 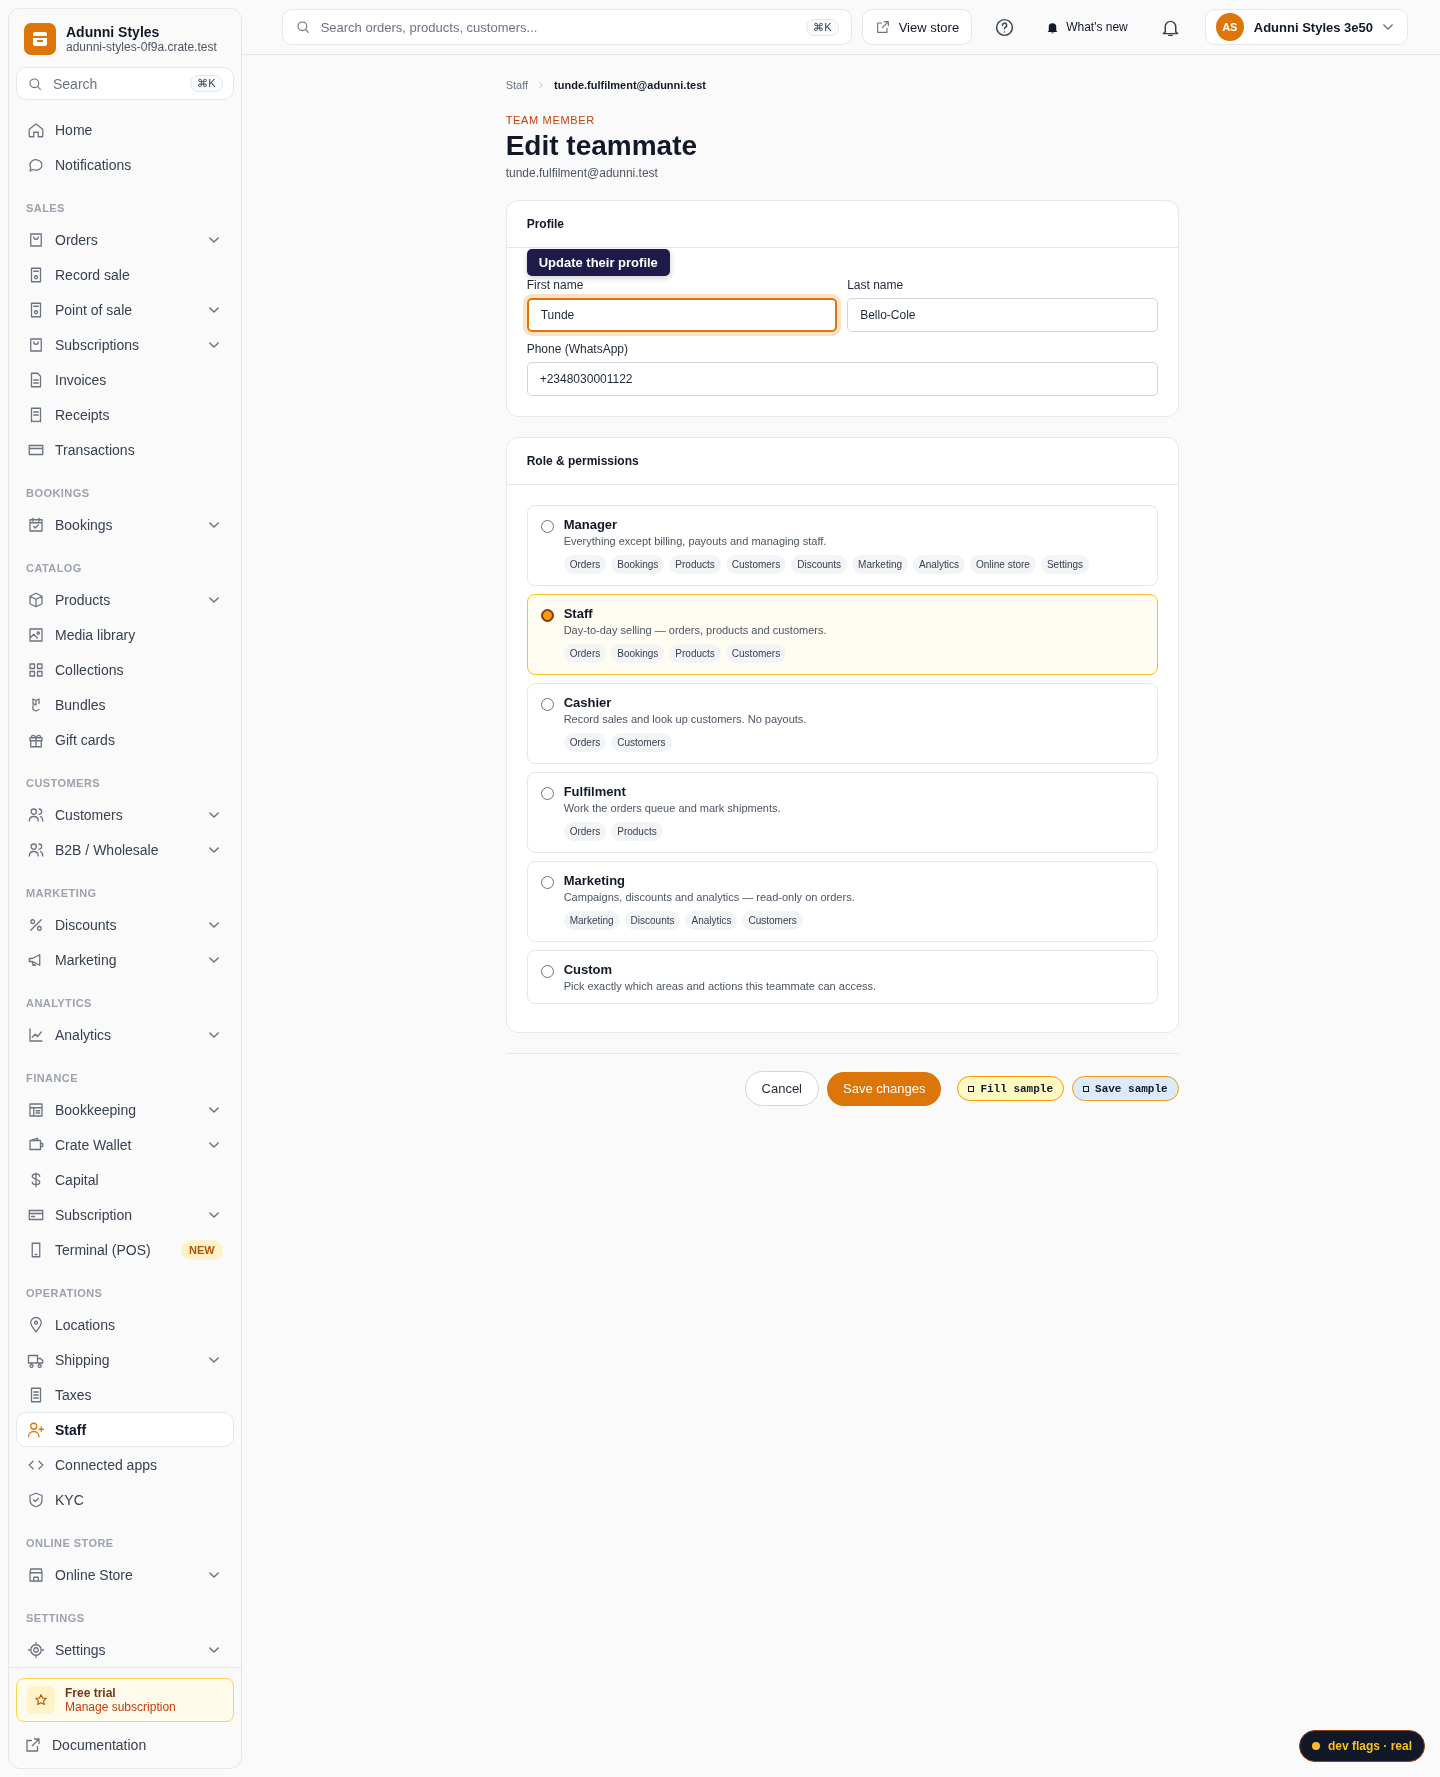 I want to click on nav-item: Analytics, so click(x=125, y=1034).